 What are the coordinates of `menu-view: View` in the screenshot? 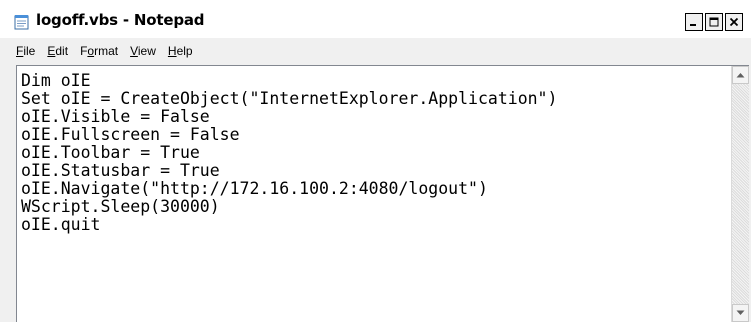 It's located at (143, 51).